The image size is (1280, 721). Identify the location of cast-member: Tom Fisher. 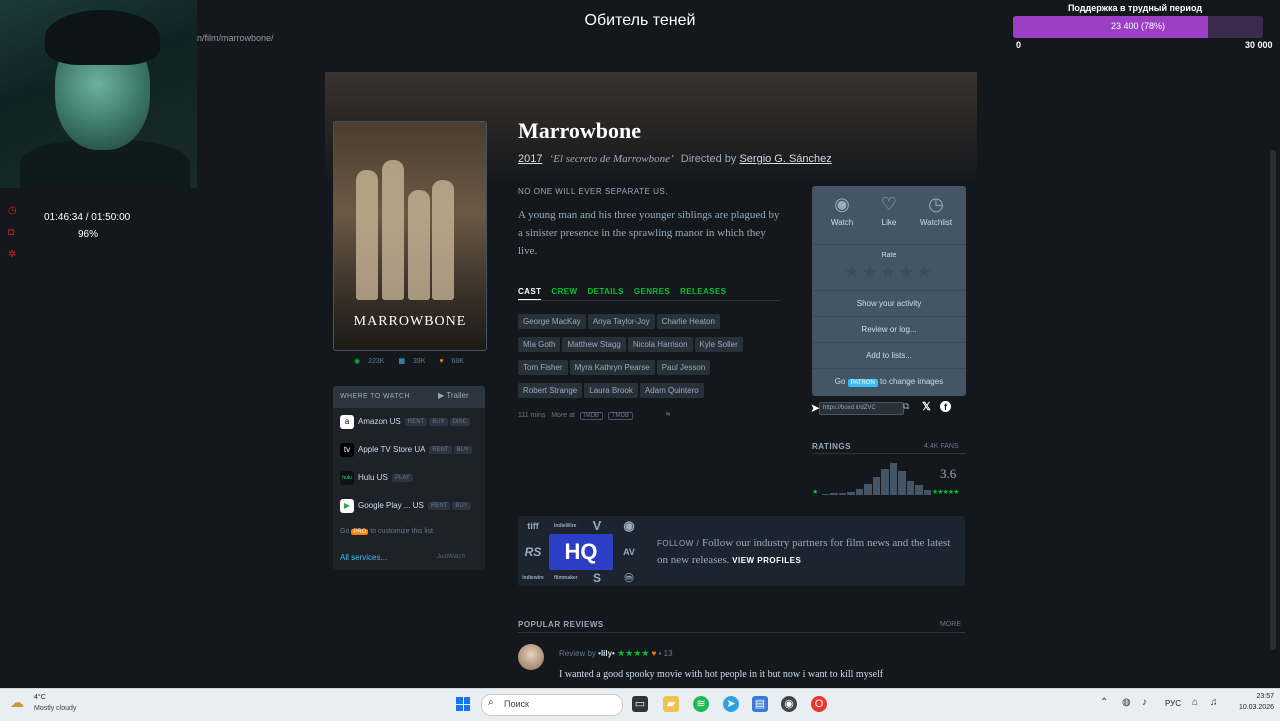
(543, 367).